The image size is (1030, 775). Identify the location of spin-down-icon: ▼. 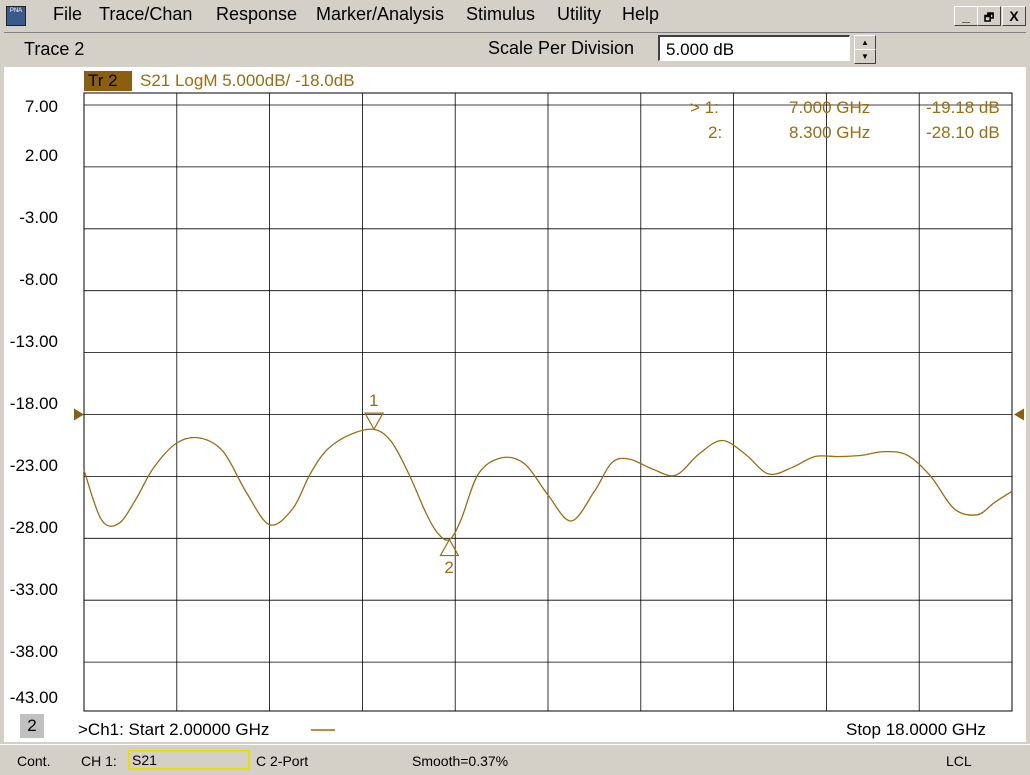
(865, 56).